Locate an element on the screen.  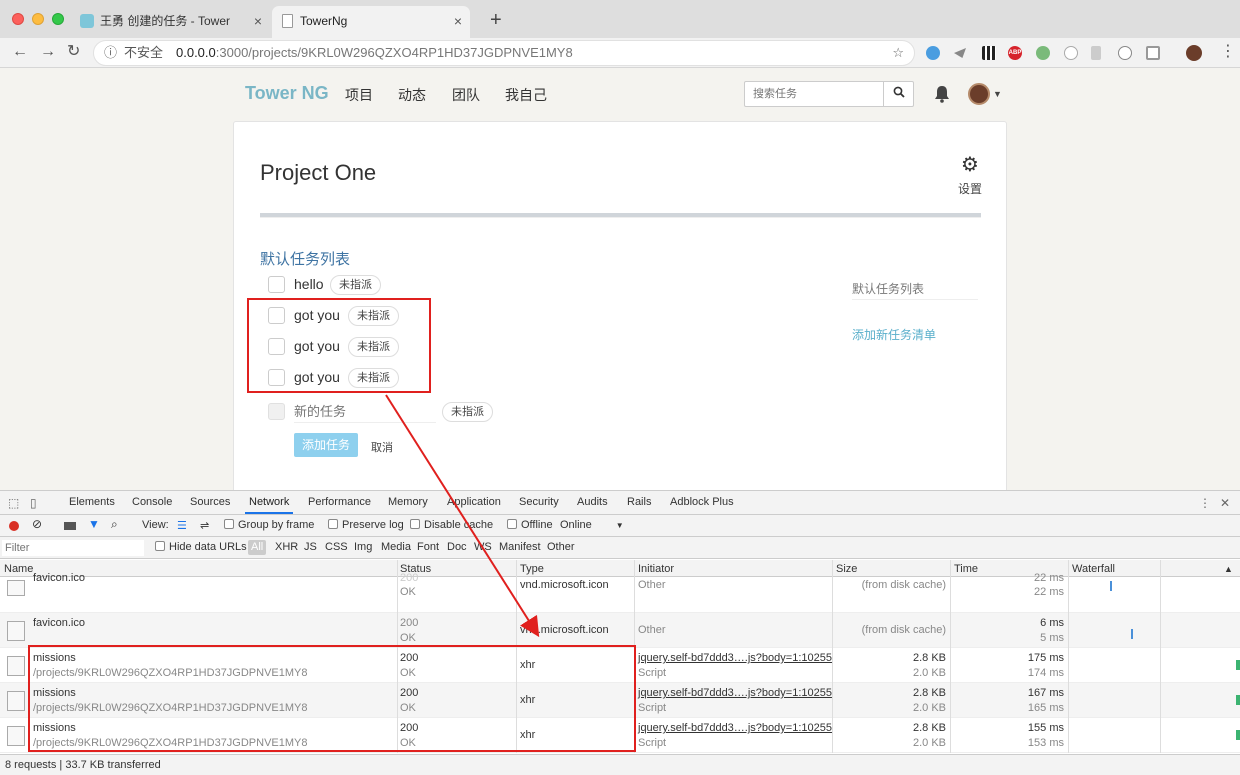
hide-data-urls-checkbox is located at coordinates (160, 546).